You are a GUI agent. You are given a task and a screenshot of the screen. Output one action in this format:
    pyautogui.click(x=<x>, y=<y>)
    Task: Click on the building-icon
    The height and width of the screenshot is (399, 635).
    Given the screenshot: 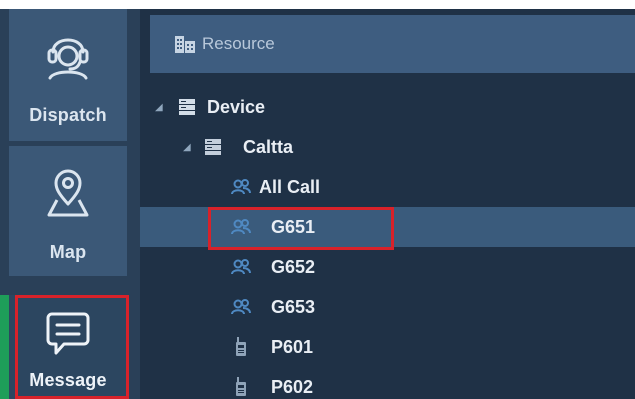 What is the action you would take?
    pyautogui.click(x=185, y=44)
    